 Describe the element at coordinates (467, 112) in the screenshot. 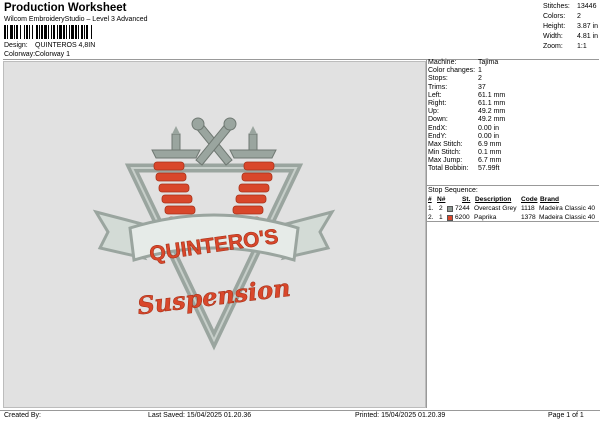

I see `info-row: Up: 49.2 mm` at that location.